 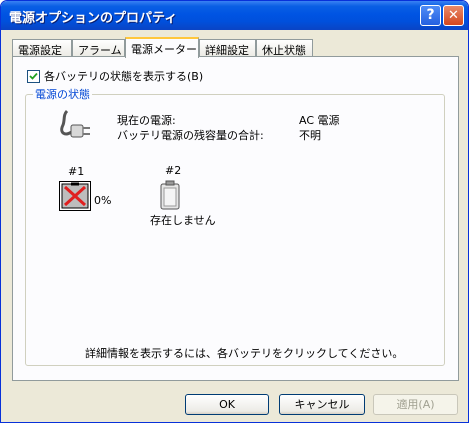 I want to click on checkbox-box, so click(x=33, y=76).